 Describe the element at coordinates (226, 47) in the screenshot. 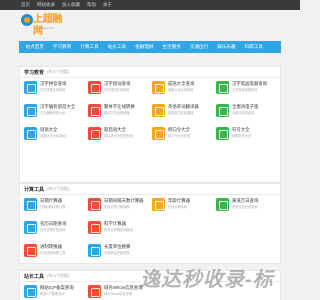

I see `nav-item-fun: 娱乐乐趣` at that location.